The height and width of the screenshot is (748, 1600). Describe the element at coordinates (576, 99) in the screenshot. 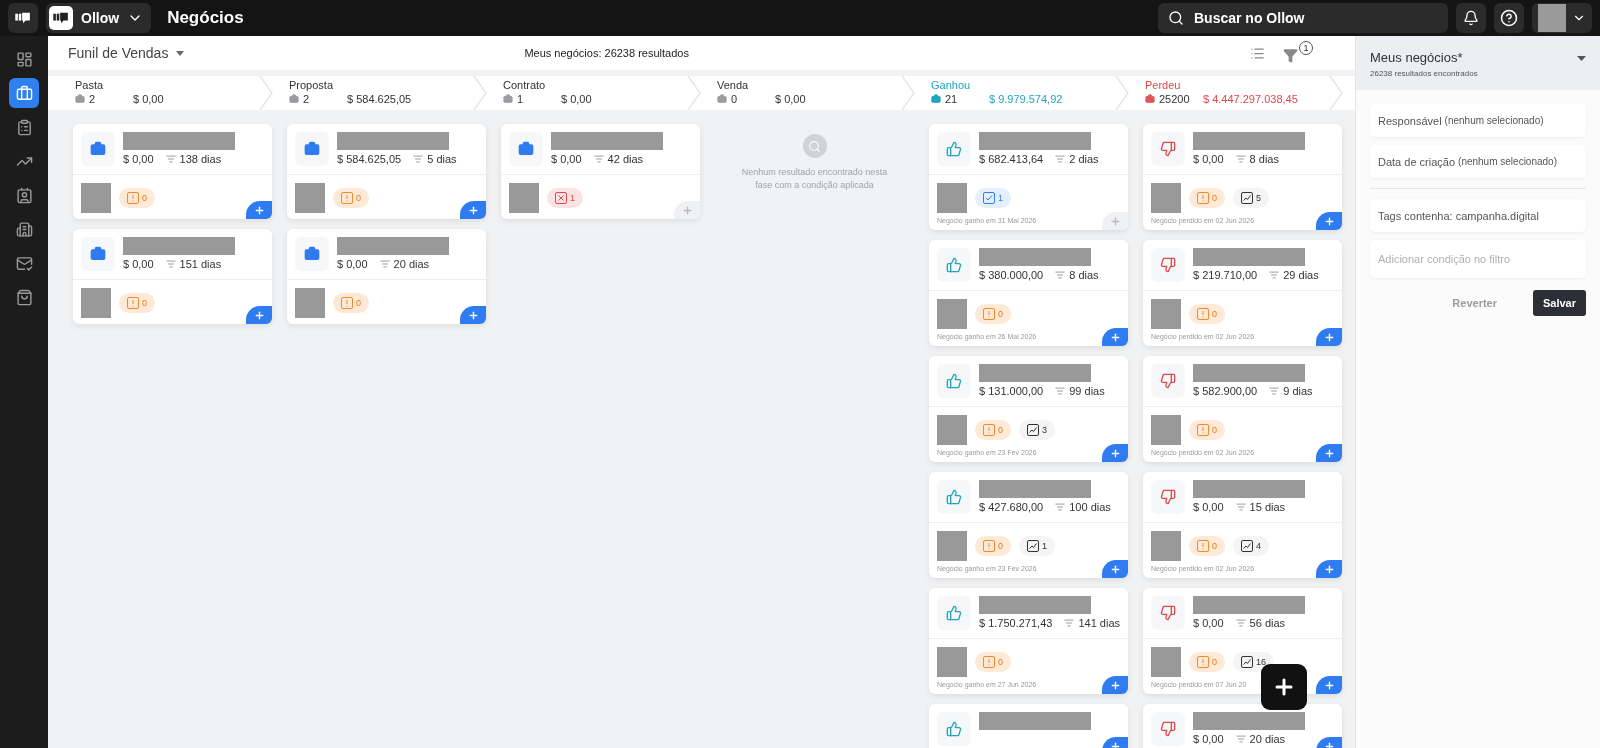

I see `stage-total: $ 0,00` at that location.